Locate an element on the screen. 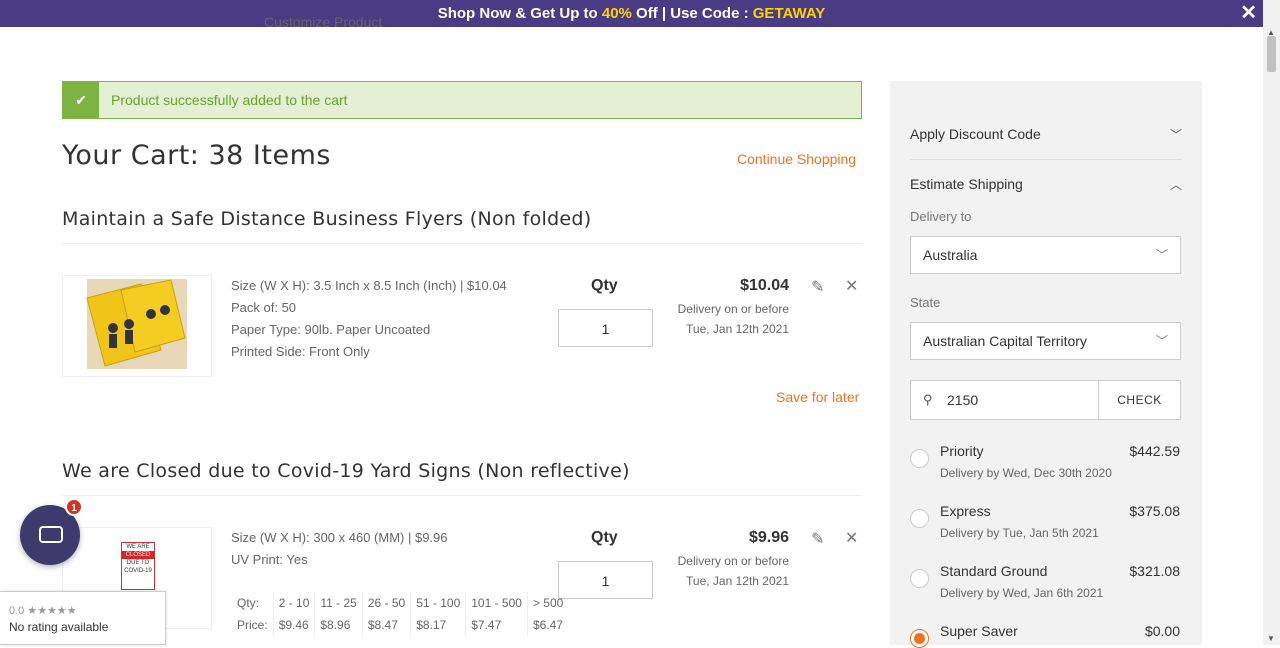 This screenshot has height=648, width=1280. tier-range: 11 - 25 is located at coordinates (338, 603).